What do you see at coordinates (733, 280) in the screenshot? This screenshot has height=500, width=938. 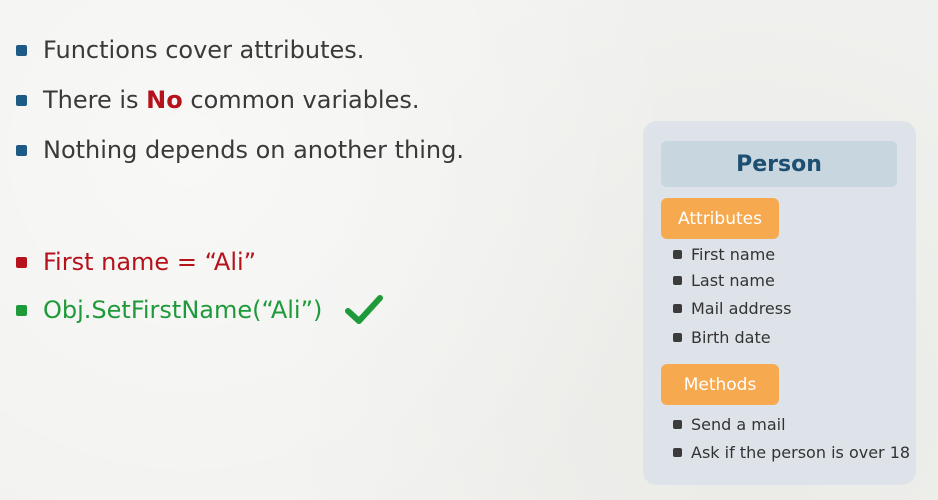 I see `attribute-text: Last name` at bounding box center [733, 280].